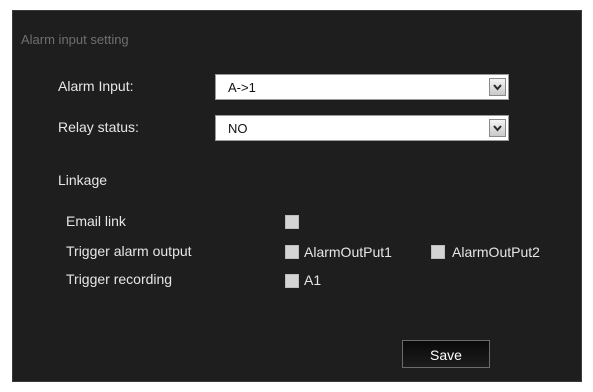 The height and width of the screenshot is (392, 593). Describe the element at coordinates (438, 252) in the screenshot. I see `alarm-output-2-checkbox` at that location.